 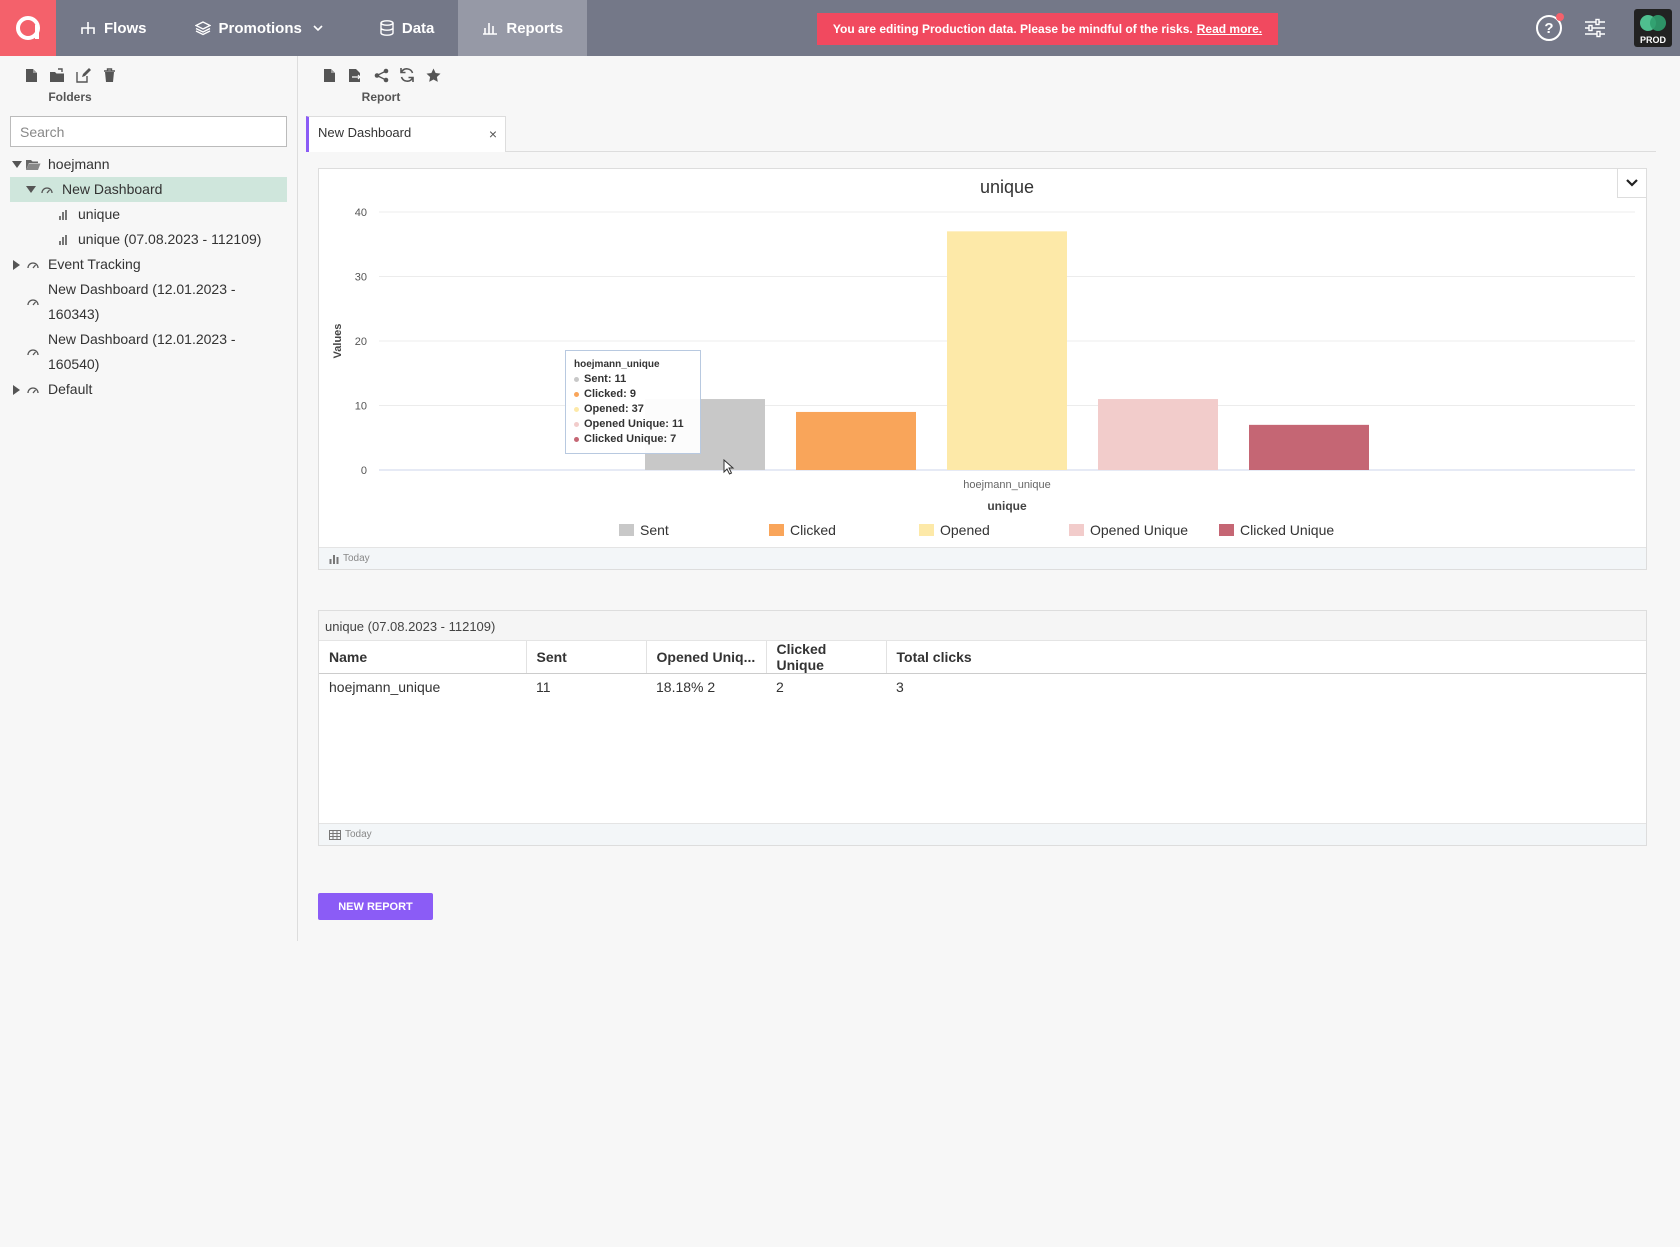 I want to click on app-logo, so click(x=28, y=28).